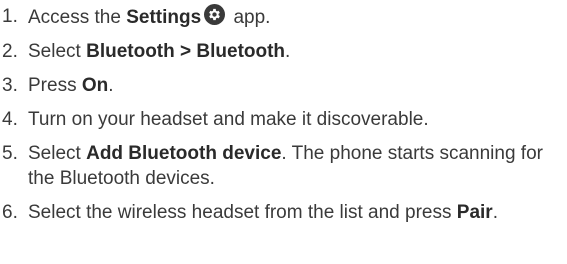  What do you see at coordinates (10, 153) in the screenshot?
I see `step-number: 5.` at bounding box center [10, 153].